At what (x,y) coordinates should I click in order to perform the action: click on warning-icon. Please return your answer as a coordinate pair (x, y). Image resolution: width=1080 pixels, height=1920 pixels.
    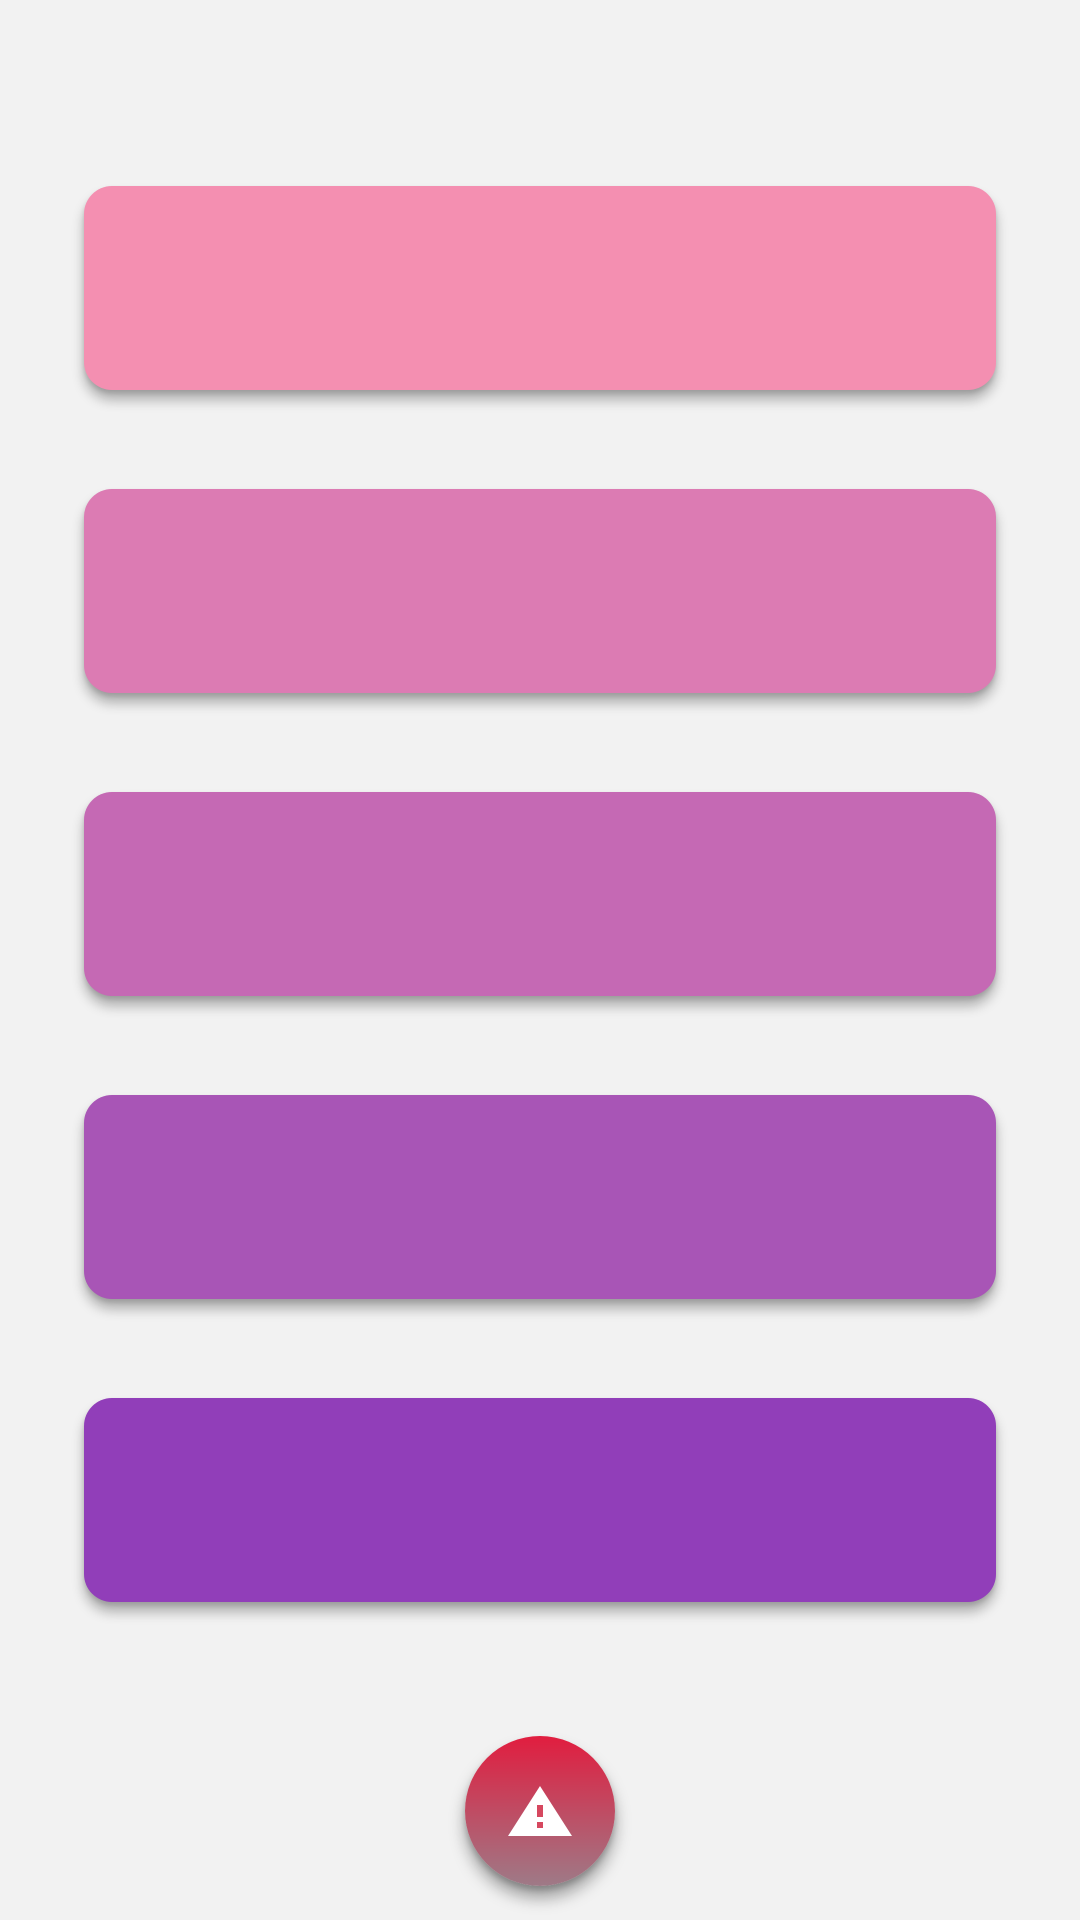
    Looking at the image, I should click on (540, 1811).